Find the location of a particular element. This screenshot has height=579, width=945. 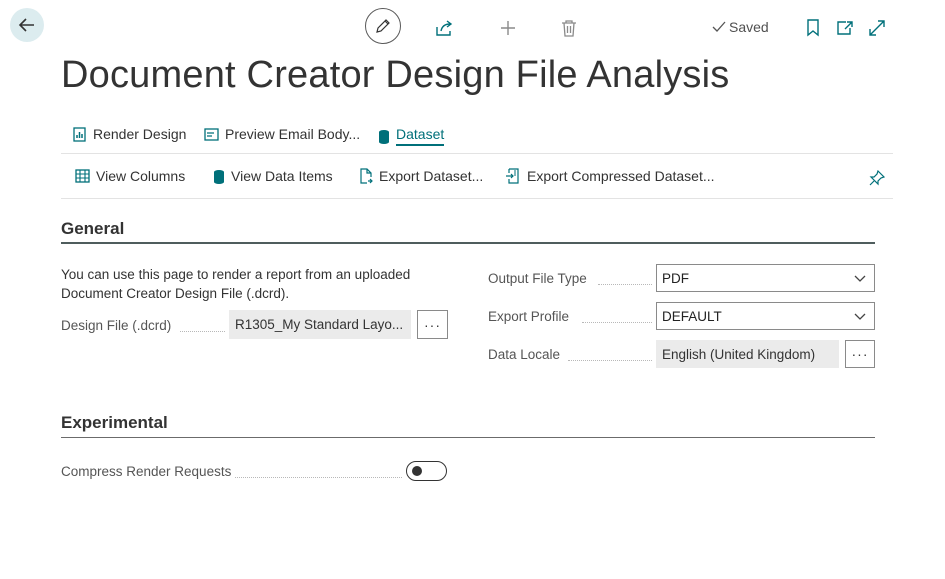

actions-divider is located at coordinates (477, 198).